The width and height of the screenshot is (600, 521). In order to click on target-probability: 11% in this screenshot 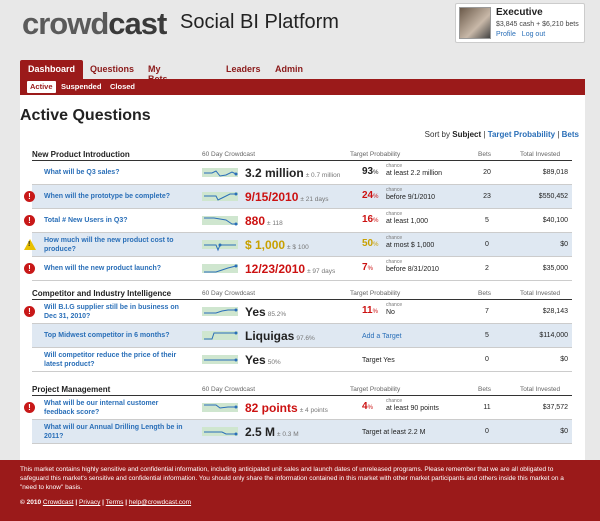, I will do `click(370, 310)`.